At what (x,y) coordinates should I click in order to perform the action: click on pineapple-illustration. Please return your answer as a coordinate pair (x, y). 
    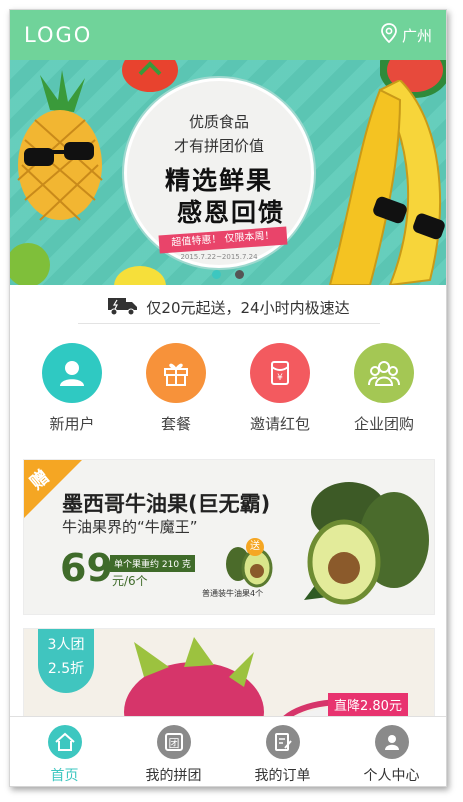
    Looking at the image, I should click on (60, 145).